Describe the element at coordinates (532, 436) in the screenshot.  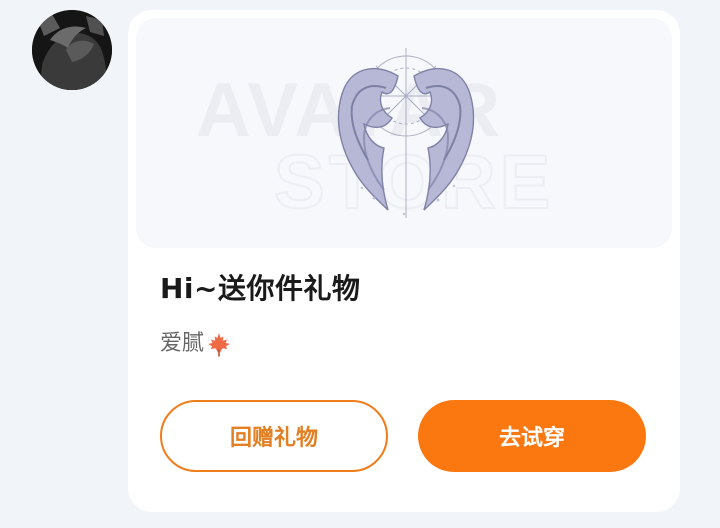
I see `try-on-button: 去试穿` at that location.